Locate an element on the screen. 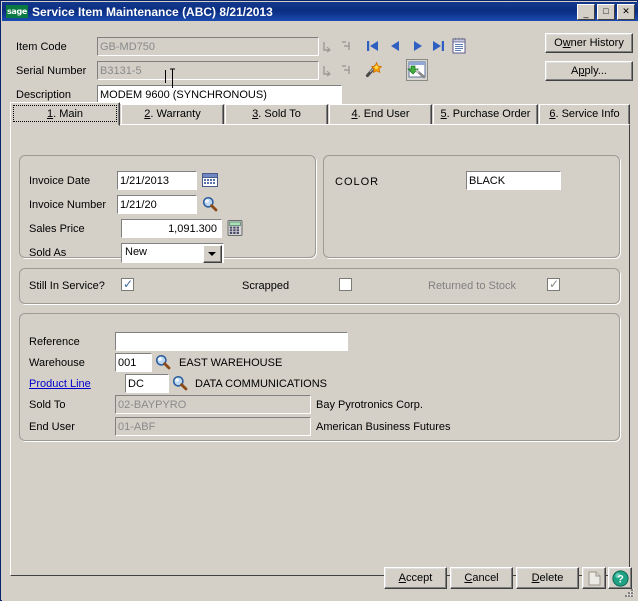 This screenshot has height=601, width=638. last-record-icon is located at coordinates (438, 46).